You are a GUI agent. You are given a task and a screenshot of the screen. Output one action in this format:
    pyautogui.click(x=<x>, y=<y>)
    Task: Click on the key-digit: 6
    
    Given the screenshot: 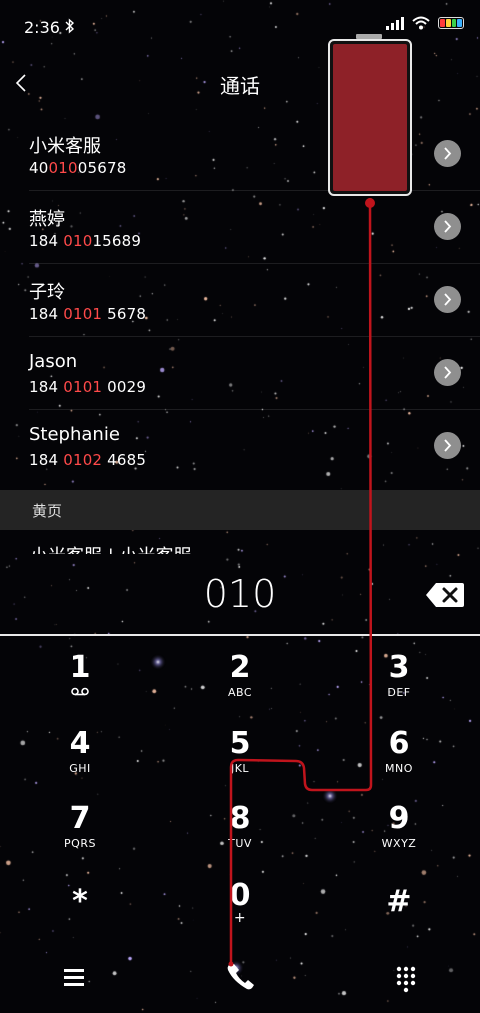 What is the action you would take?
    pyautogui.click(x=399, y=743)
    